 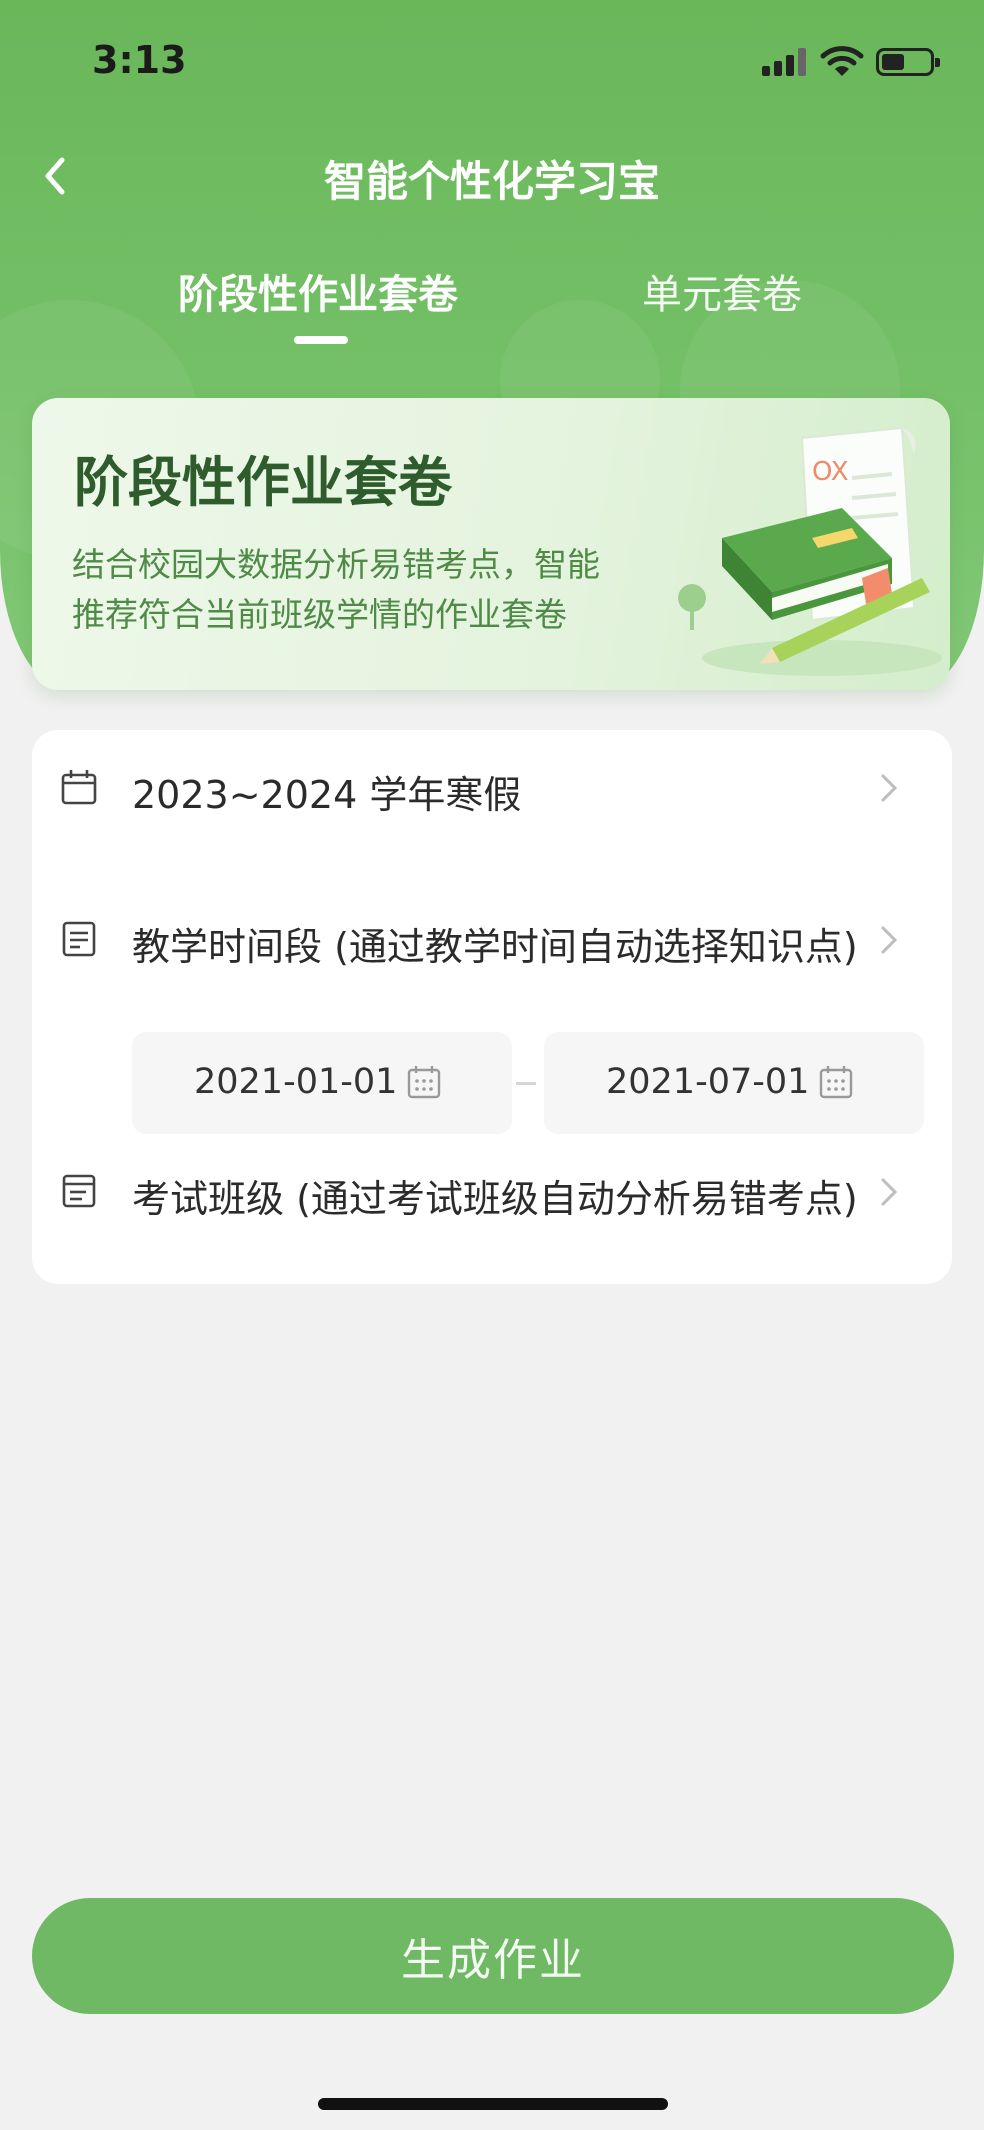 What do you see at coordinates (526, 1083) in the screenshot?
I see `date-range-separator` at bounding box center [526, 1083].